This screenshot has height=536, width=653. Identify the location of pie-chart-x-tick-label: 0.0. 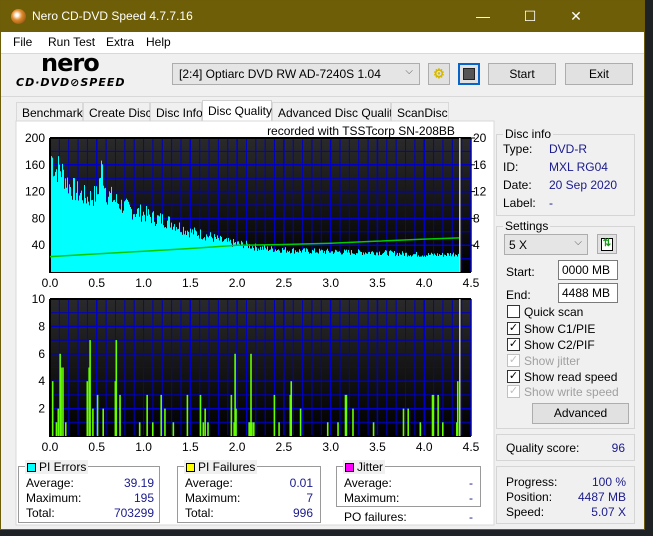
(50, 283).